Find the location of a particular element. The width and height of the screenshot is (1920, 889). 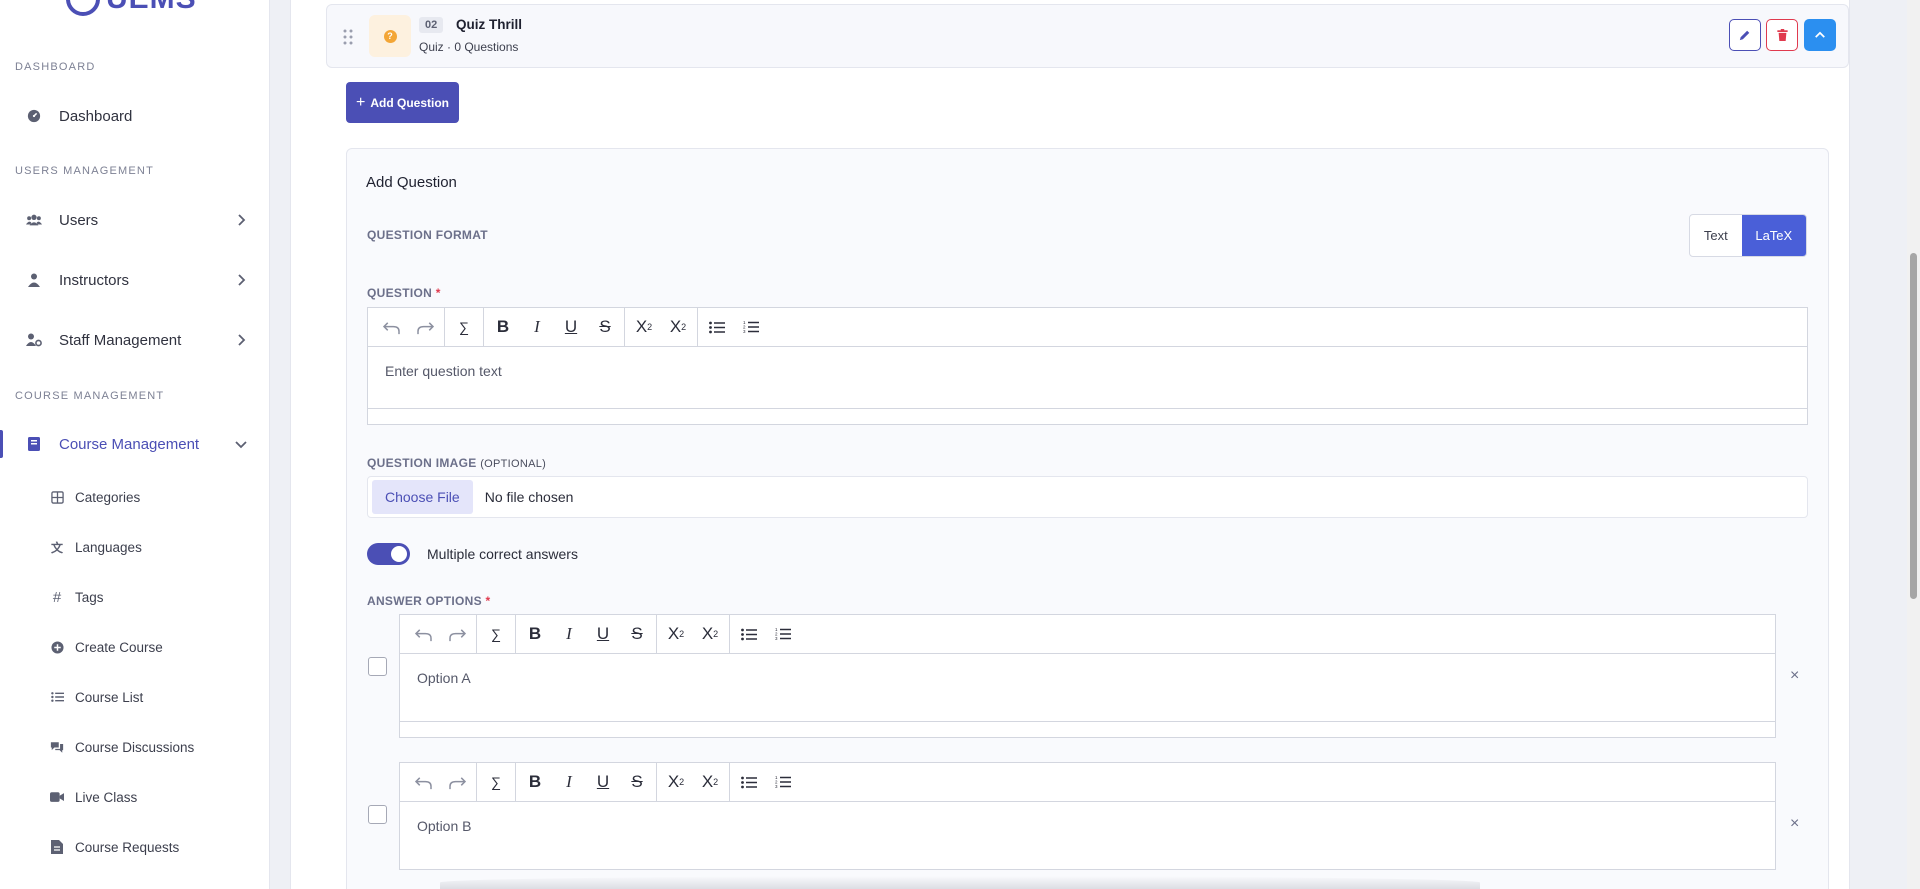

question-label-text: QUESTION is located at coordinates (400, 293).